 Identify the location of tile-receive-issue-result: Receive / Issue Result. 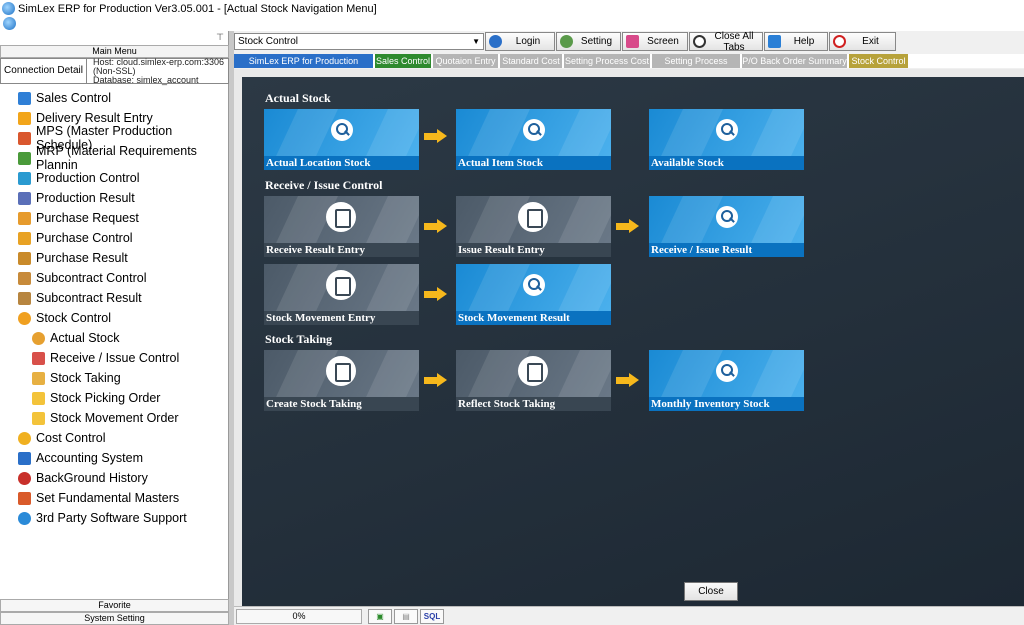
(726, 226).